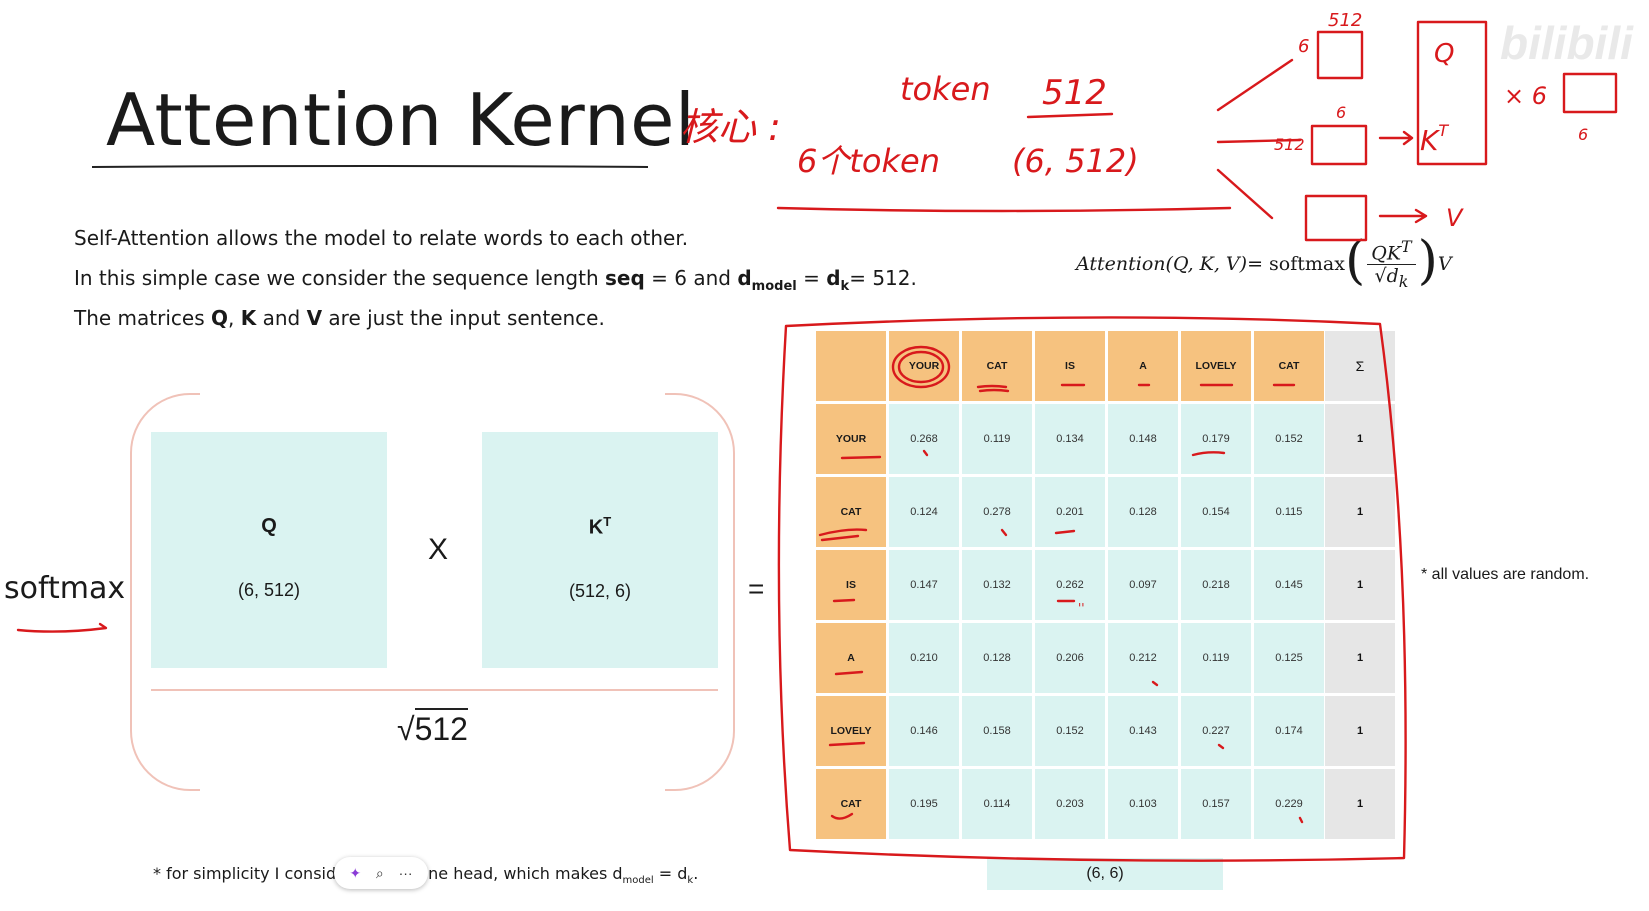 The width and height of the screenshot is (1649, 911). What do you see at coordinates (1255, 85) in the screenshot?
I see `arrow-to-q` at bounding box center [1255, 85].